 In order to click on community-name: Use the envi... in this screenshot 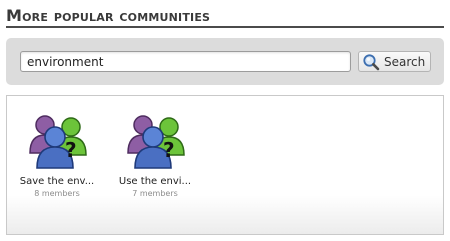, I will do `click(155, 181)`.